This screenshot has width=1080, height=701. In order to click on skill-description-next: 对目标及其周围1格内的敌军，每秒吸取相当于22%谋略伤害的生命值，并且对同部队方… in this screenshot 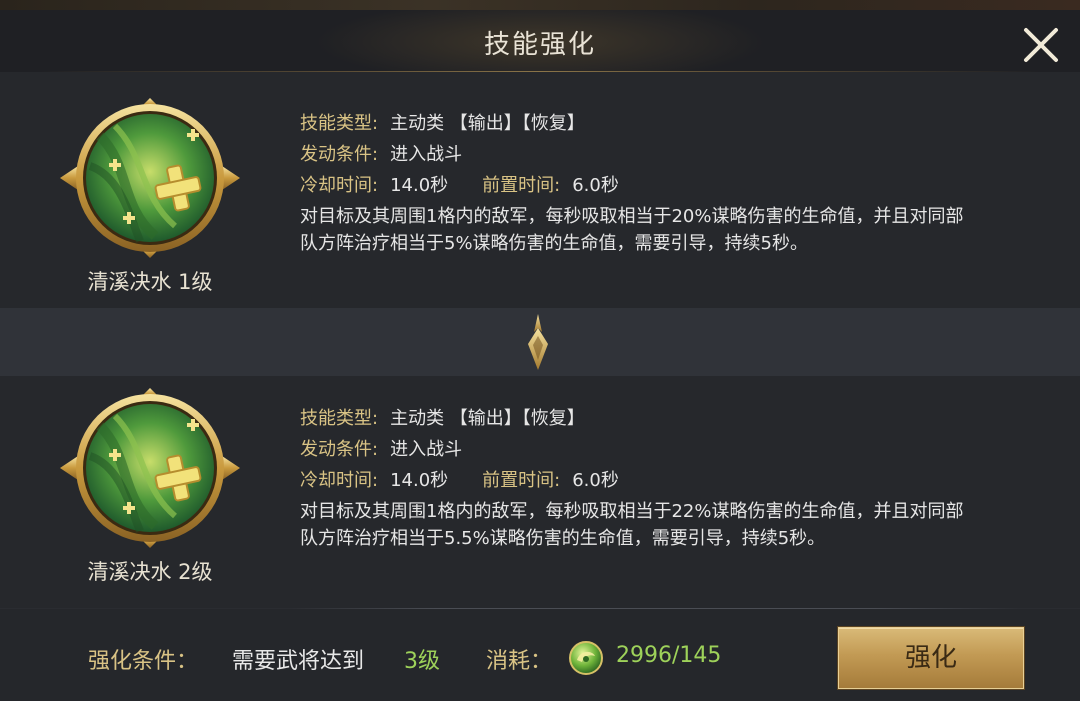, I will do `click(632, 525)`.